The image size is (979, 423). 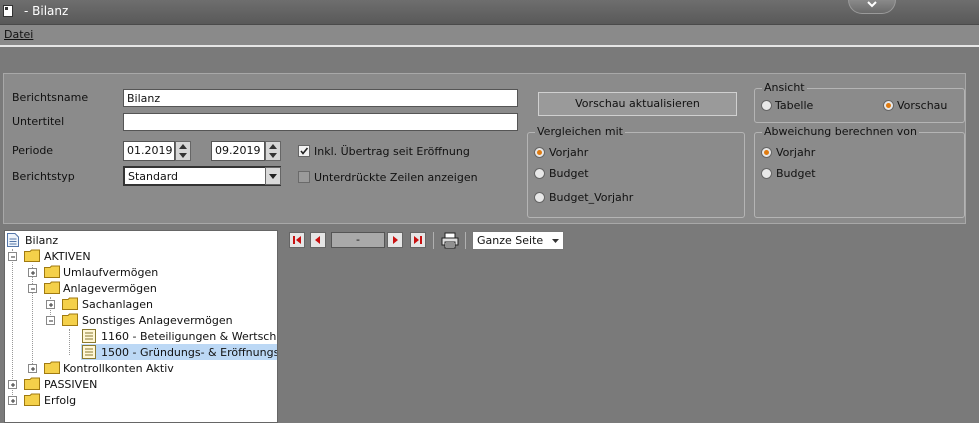 I want to click on abweichung-vorjahr-label: Vorjahr, so click(x=795, y=152).